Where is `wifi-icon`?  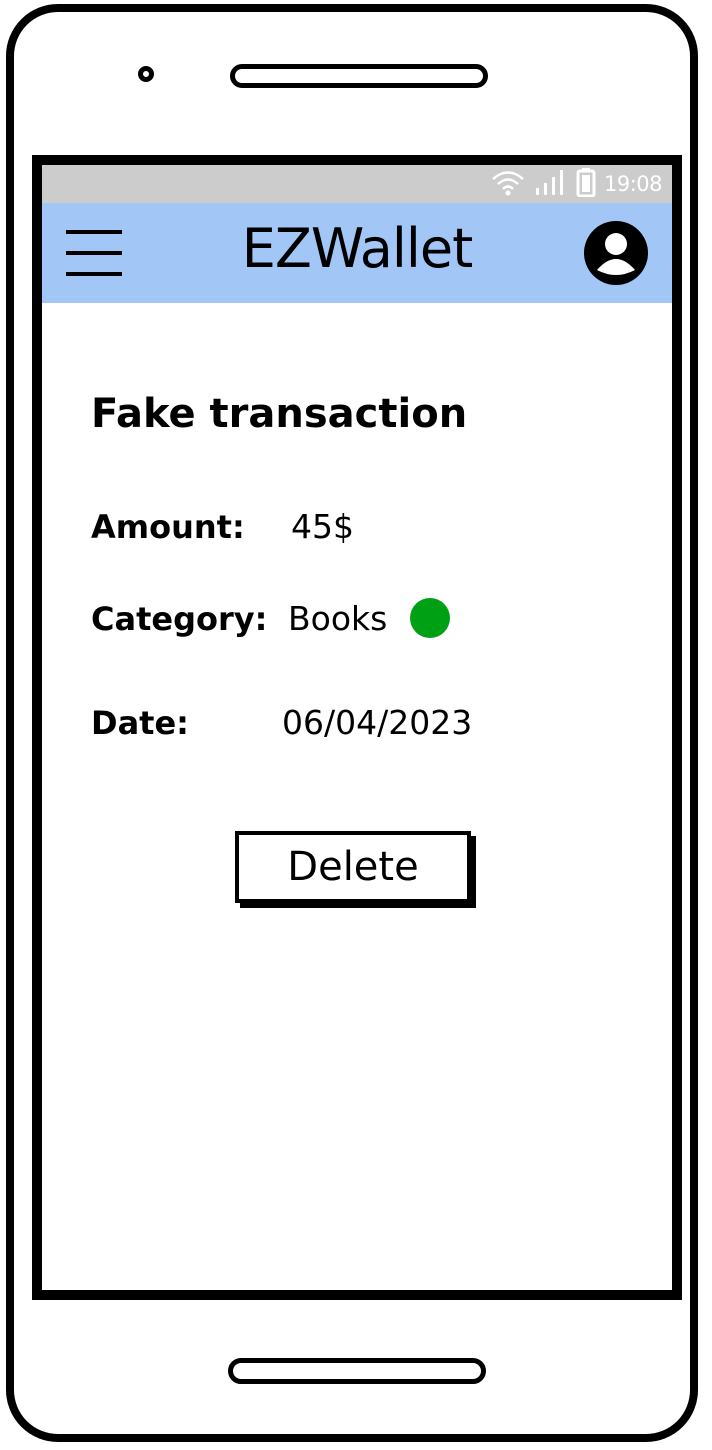 wifi-icon is located at coordinates (508, 184).